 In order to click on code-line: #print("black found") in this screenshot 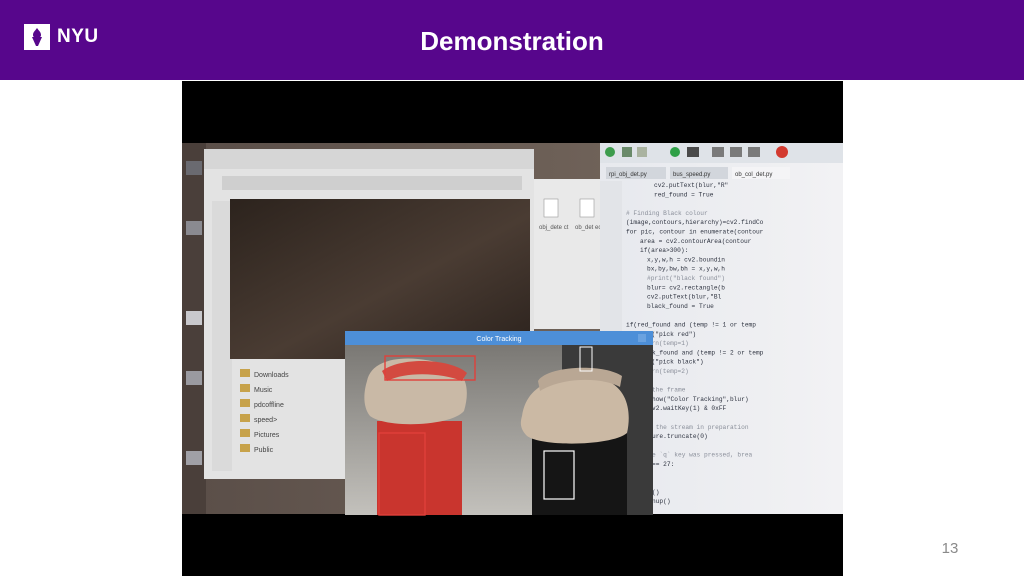, I will do `click(686, 278)`.